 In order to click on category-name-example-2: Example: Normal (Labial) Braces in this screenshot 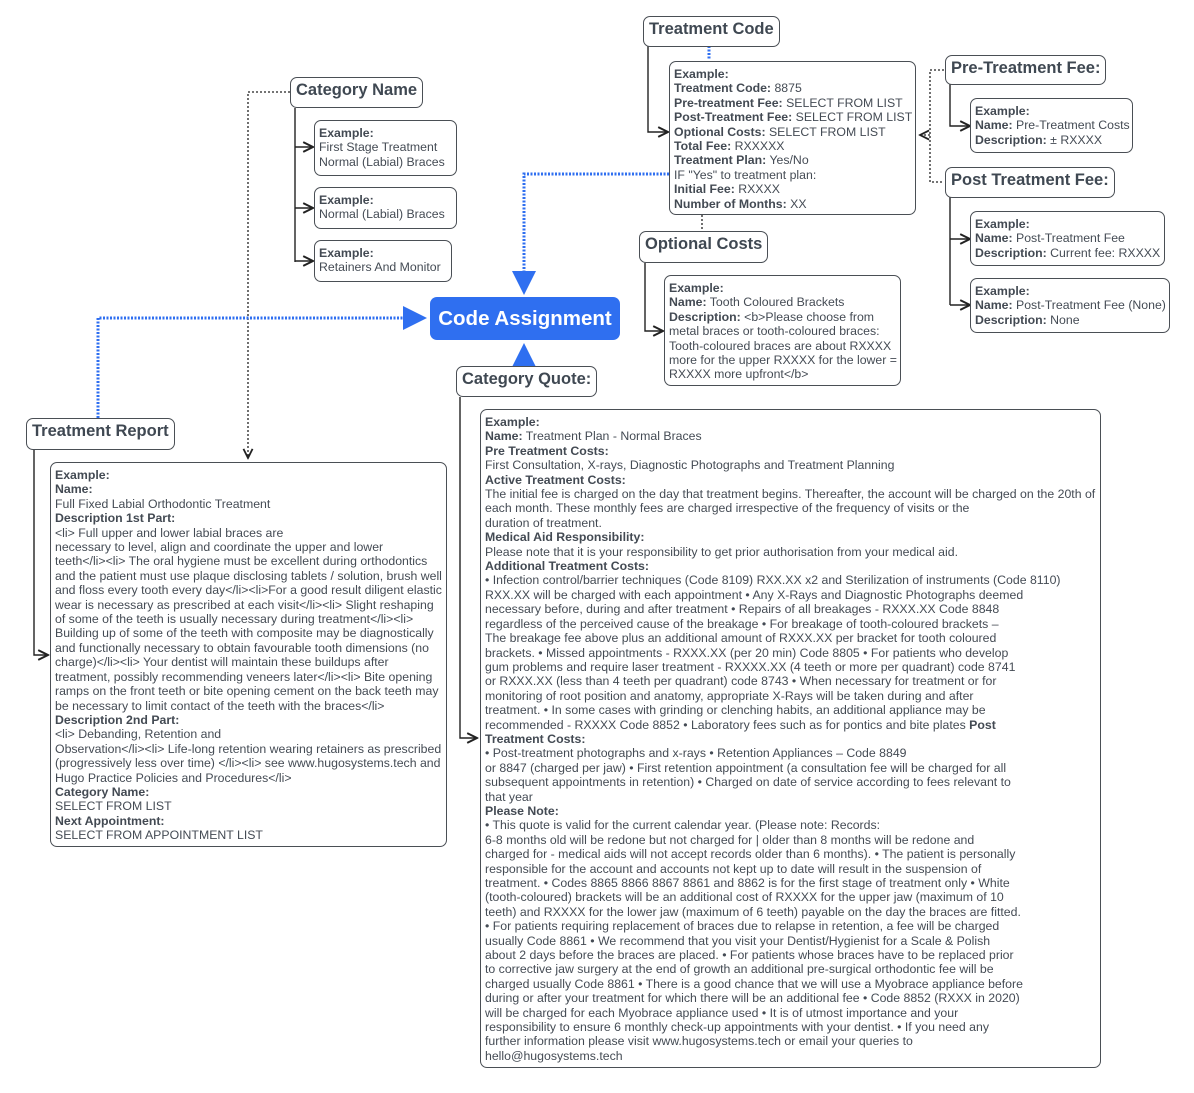, I will do `click(385, 208)`.